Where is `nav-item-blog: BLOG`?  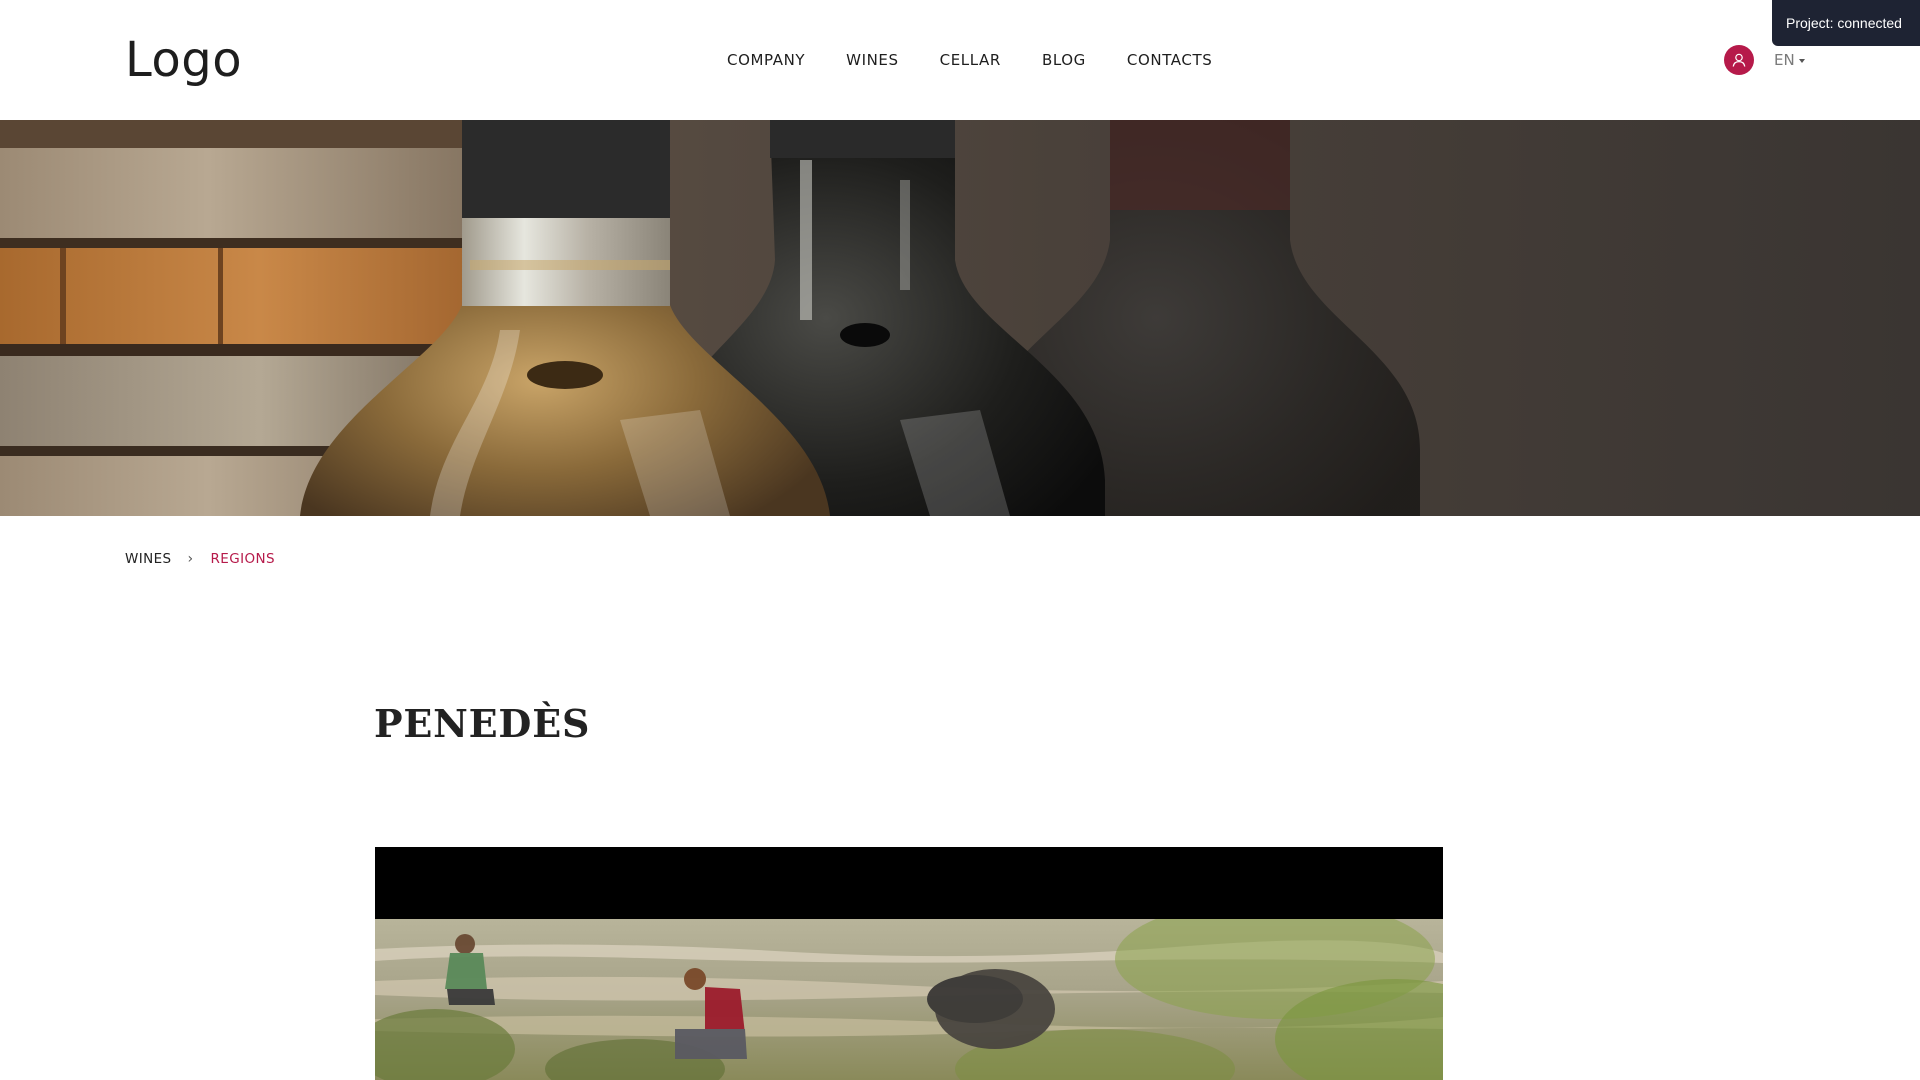
nav-item-blog: BLOG is located at coordinates (1064, 60).